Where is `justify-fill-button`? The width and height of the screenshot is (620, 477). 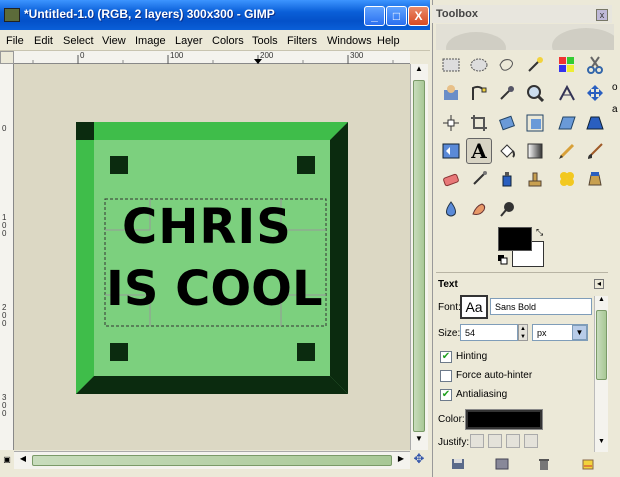
justify-fill-button is located at coordinates (531, 441).